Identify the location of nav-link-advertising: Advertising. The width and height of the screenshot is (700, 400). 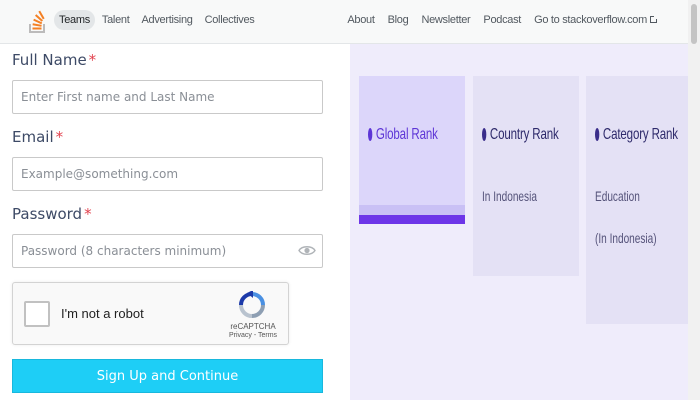
(166, 20).